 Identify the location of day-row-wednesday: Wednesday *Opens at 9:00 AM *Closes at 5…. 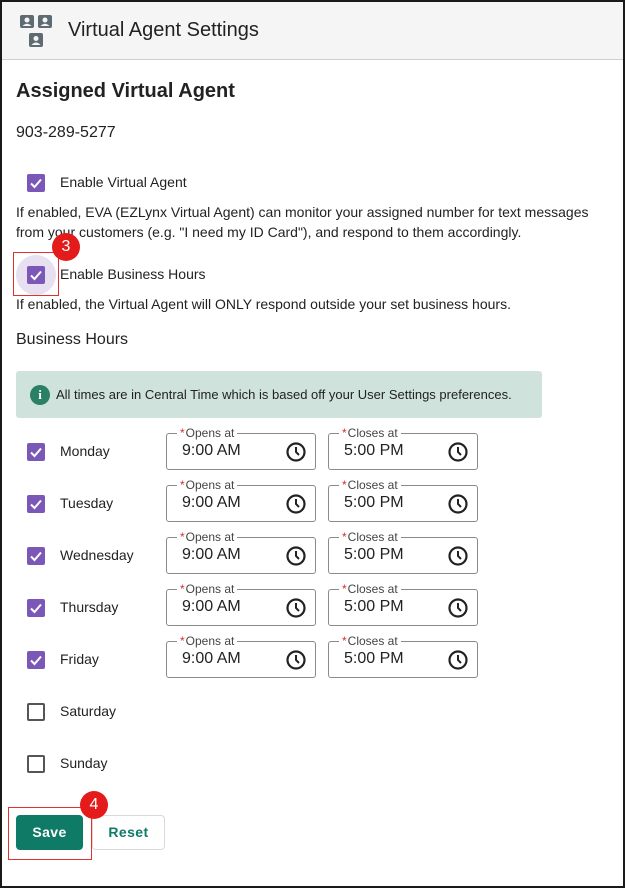
(312, 554).